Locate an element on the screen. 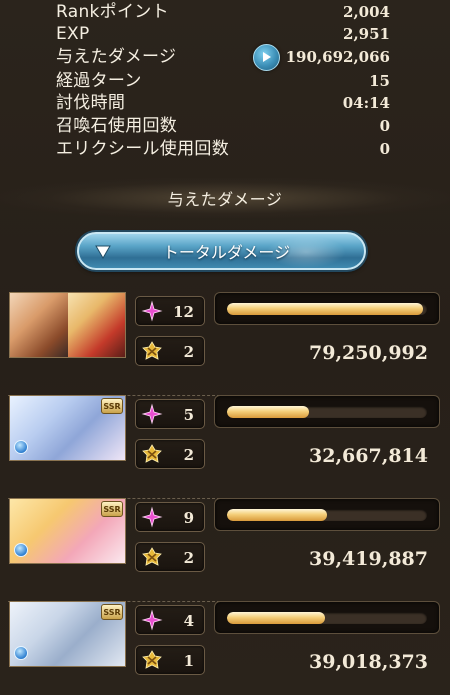 Image resolution: width=450 pixels, height=695 pixels. stat-row-damage-dealt: 与えたダメージ 190,692,066 is located at coordinates (223, 57).